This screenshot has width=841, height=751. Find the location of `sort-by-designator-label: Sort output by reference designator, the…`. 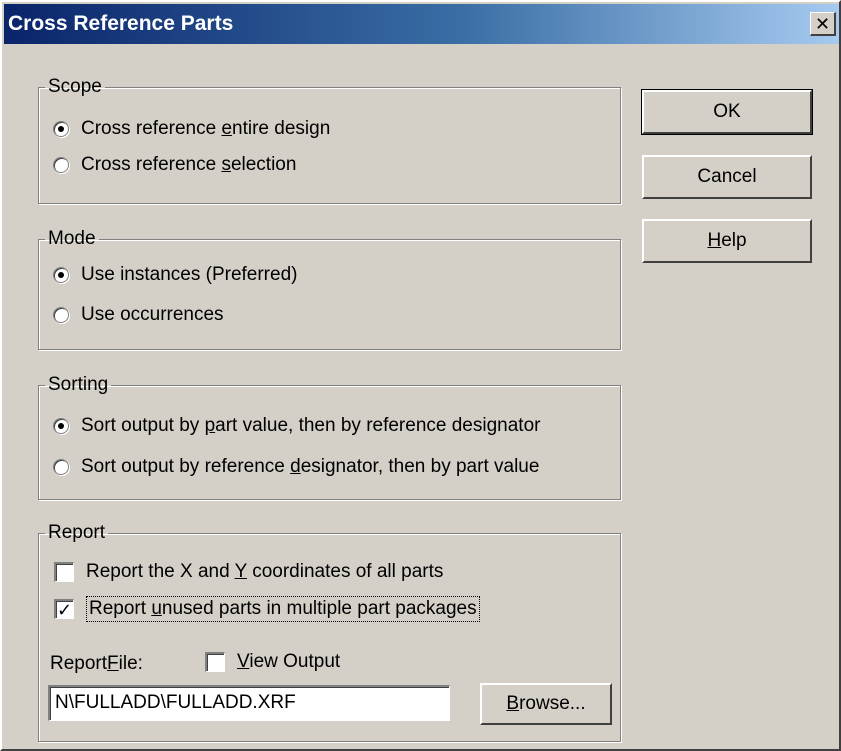

sort-by-designator-label: Sort output by reference designator, the… is located at coordinates (310, 466).